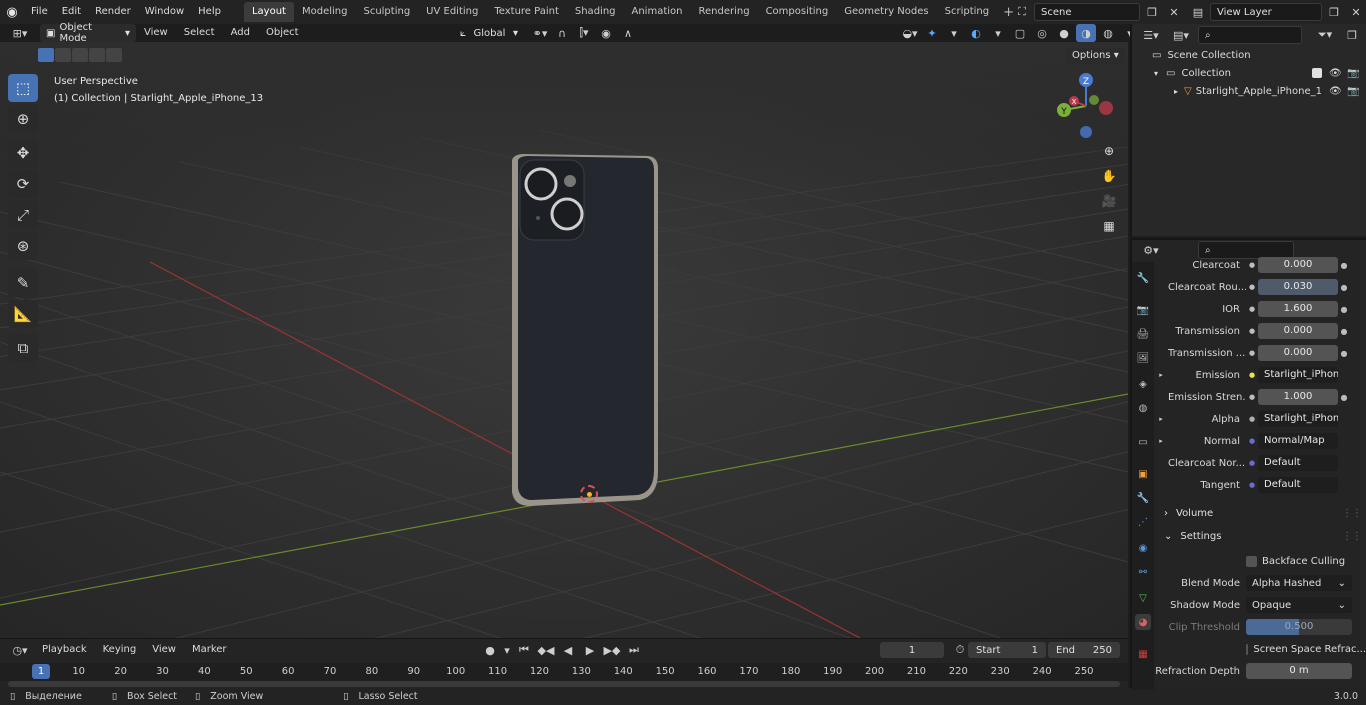 The height and width of the screenshot is (705, 1366). I want to click on menu-edit: Edit, so click(71, 12).